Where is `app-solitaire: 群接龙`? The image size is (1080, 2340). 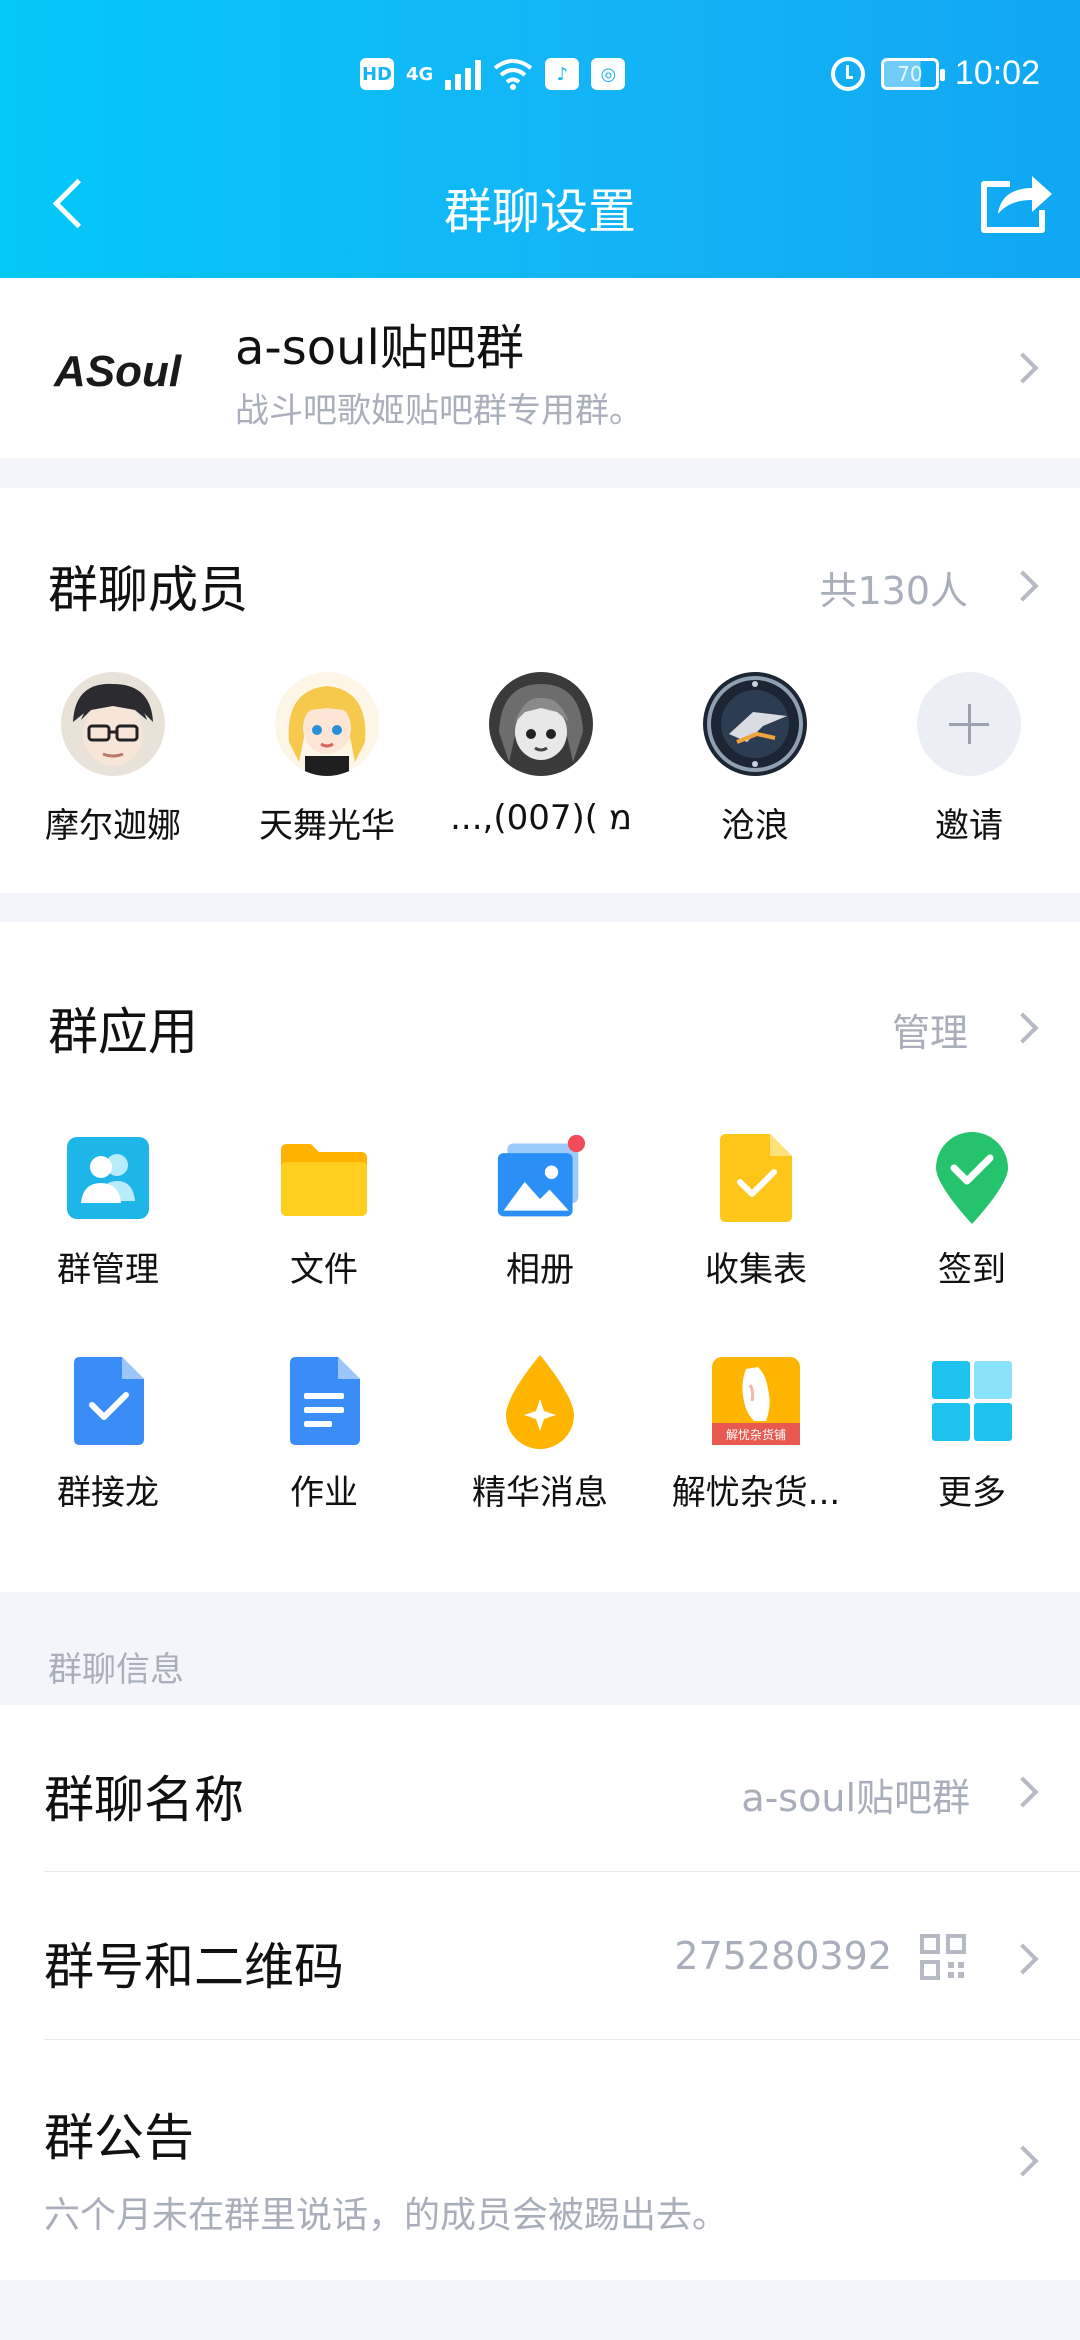 app-solitaire: 群接龙 is located at coordinates (108, 1434).